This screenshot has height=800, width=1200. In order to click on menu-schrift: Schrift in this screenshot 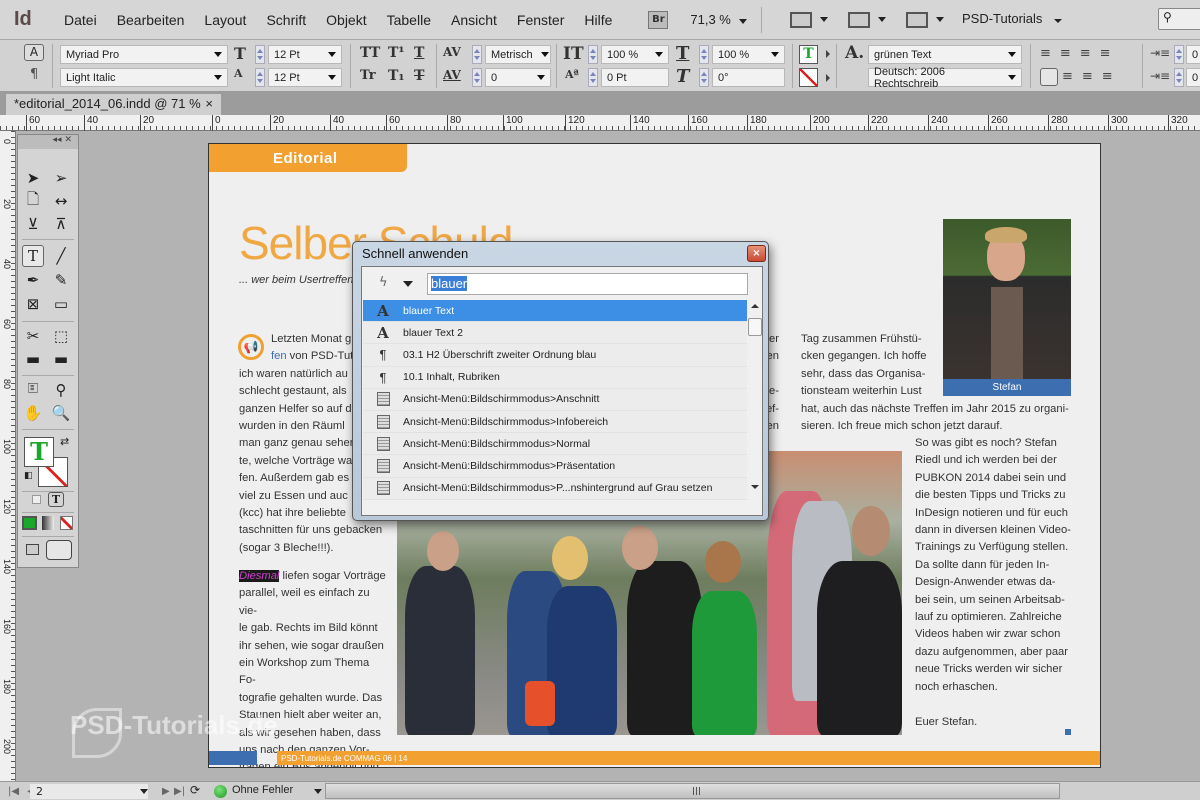, I will do `click(286, 20)`.